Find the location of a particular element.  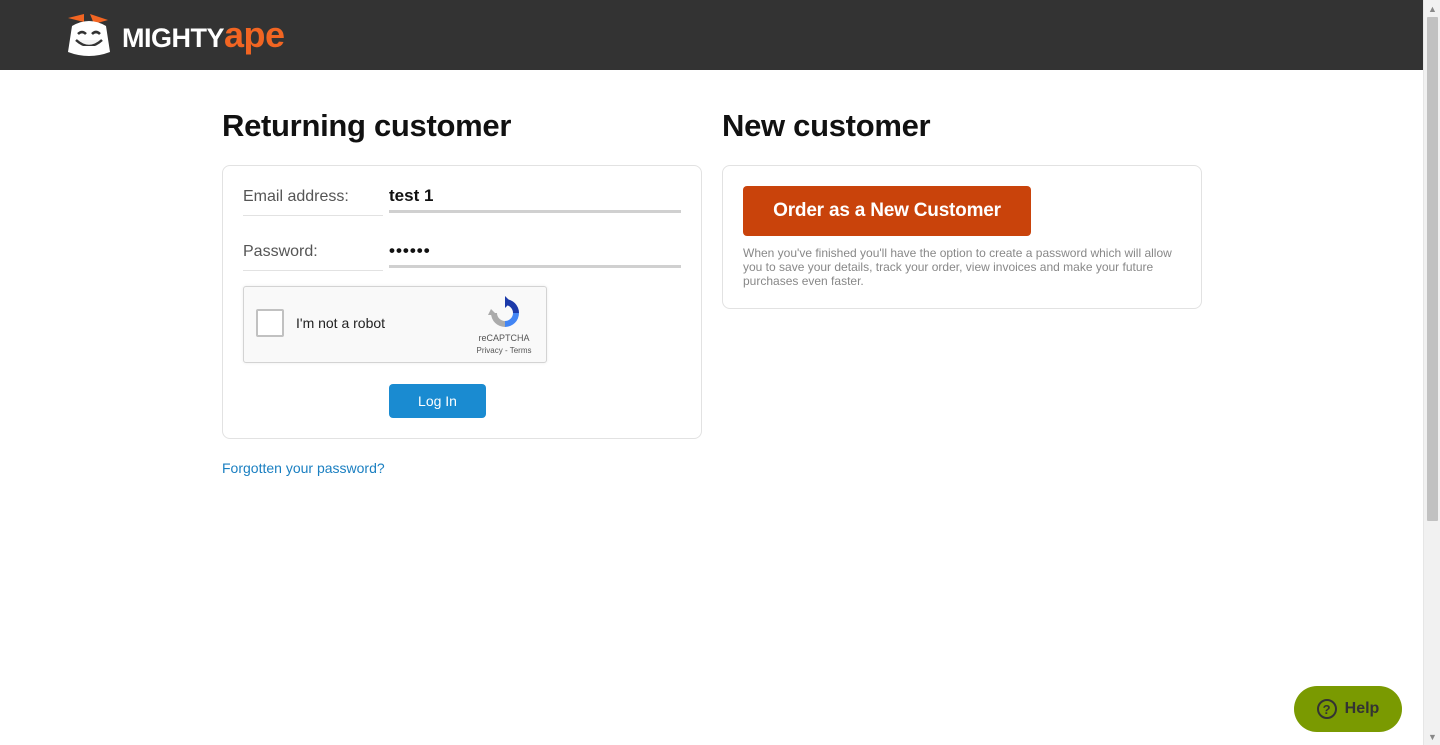

recaptcha-label: I'm not a robot is located at coordinates (341, 323).